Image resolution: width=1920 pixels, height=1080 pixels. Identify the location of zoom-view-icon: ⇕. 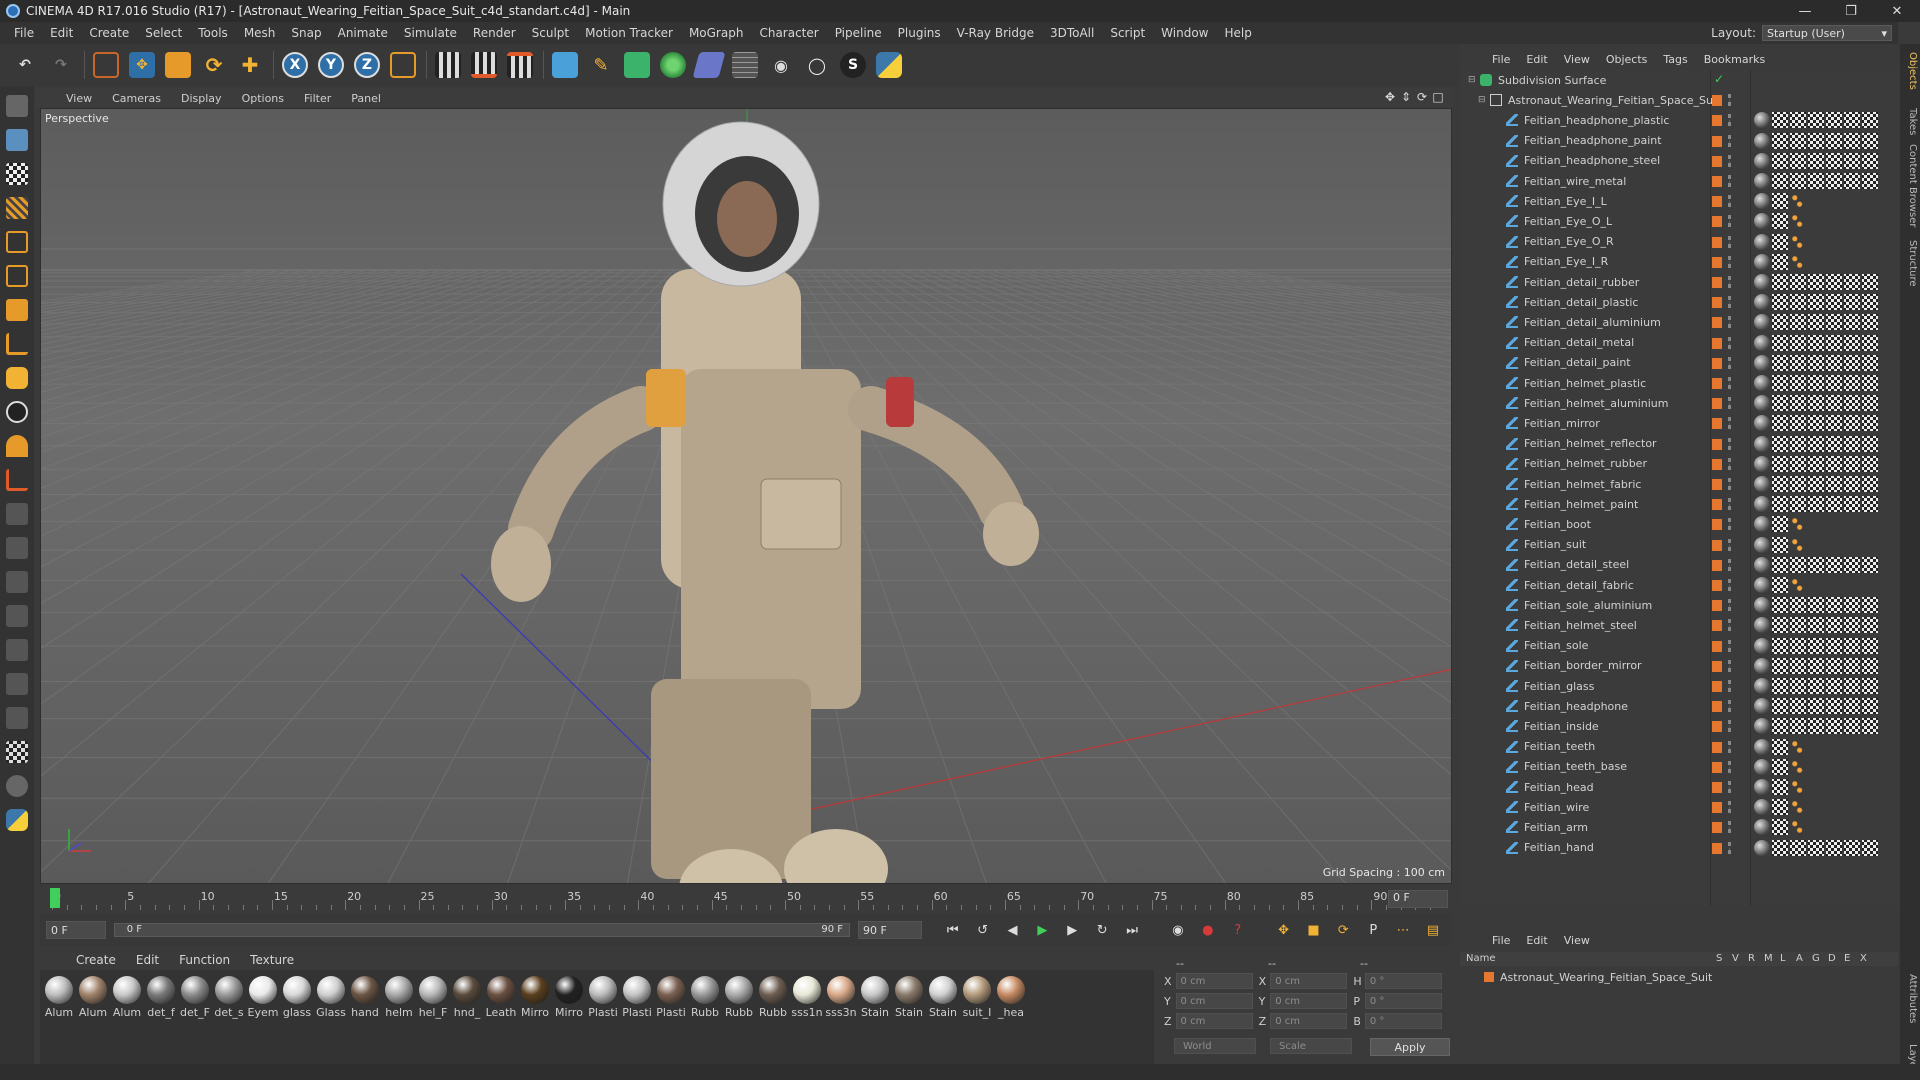
(1406, 98).